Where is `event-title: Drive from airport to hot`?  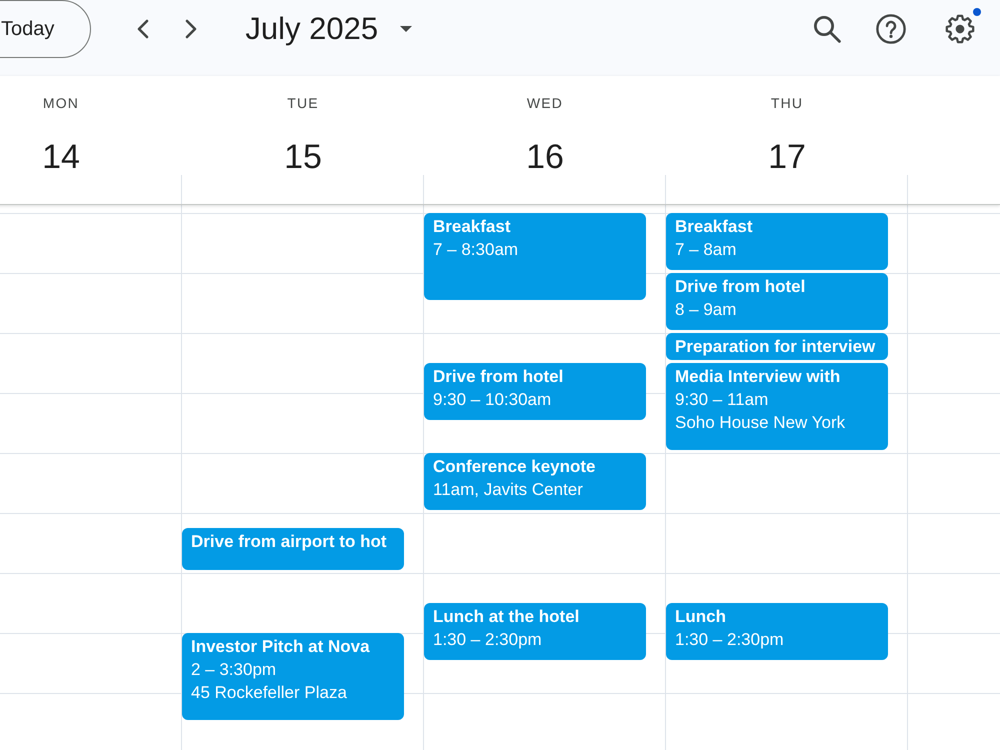 event-title: Drive from airport to hot is located at coordinates (289, 542).